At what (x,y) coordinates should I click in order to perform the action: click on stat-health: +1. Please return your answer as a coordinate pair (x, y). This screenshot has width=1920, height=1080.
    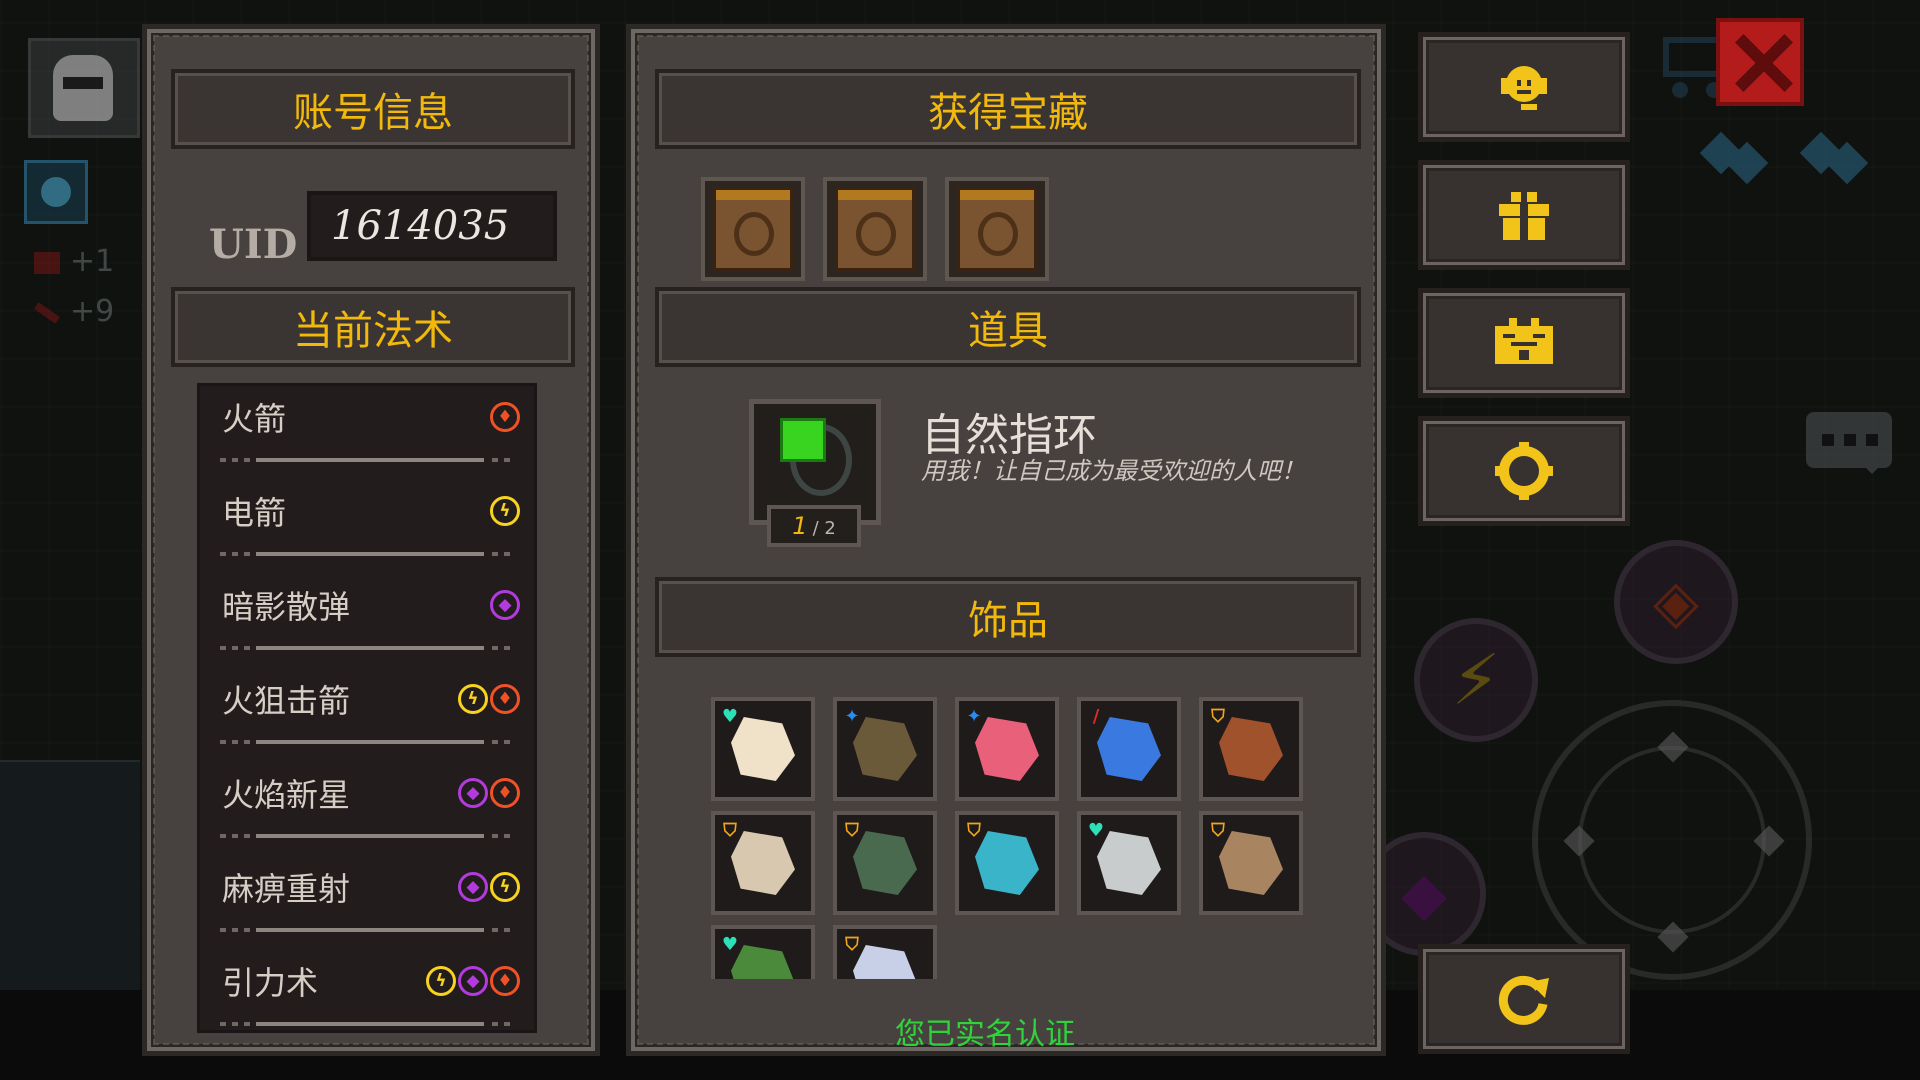
    Looking at the image, I should click on (74, 261).